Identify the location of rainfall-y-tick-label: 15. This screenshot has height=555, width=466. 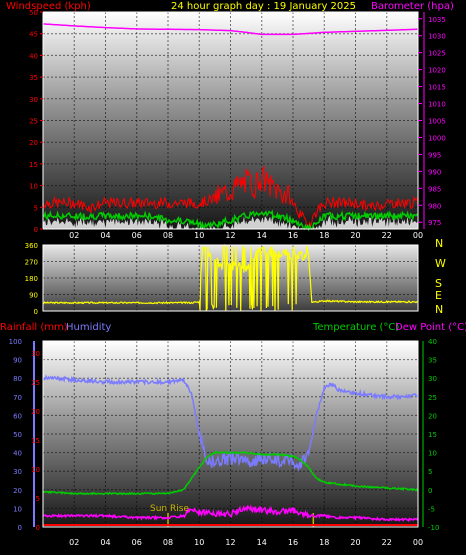
(35, 441).